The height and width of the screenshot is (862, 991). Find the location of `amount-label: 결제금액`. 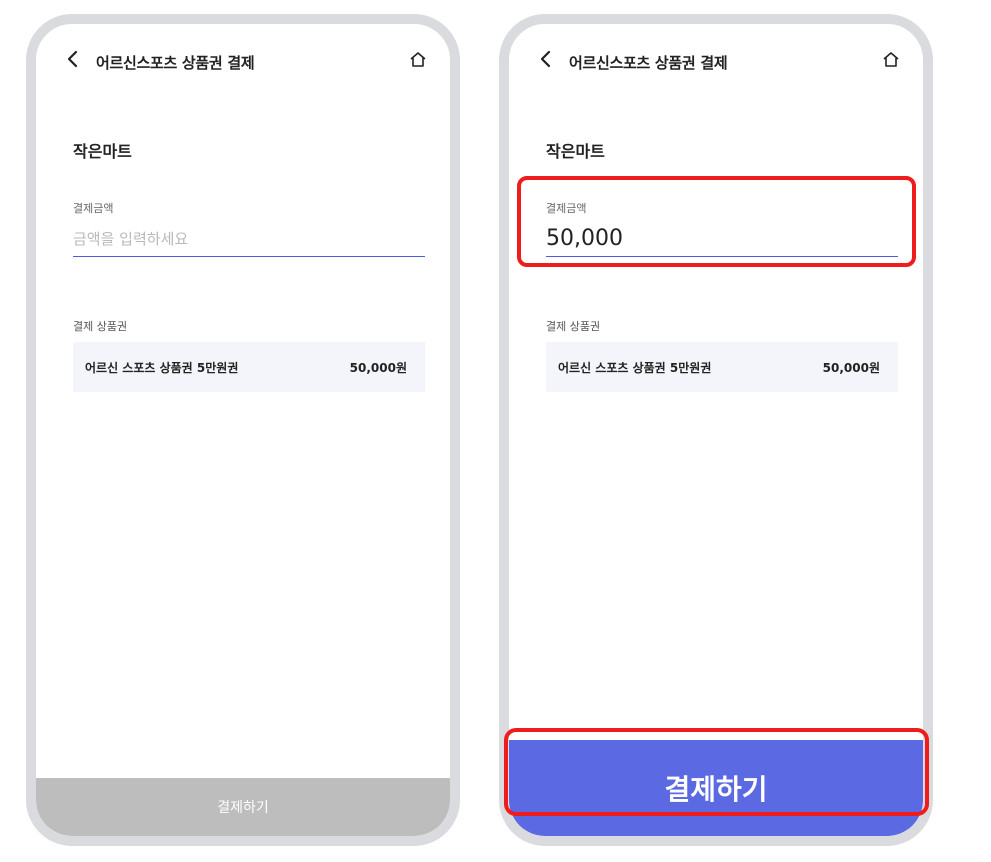

amount-label: 결제금액 is located at coordinates (93, 208).